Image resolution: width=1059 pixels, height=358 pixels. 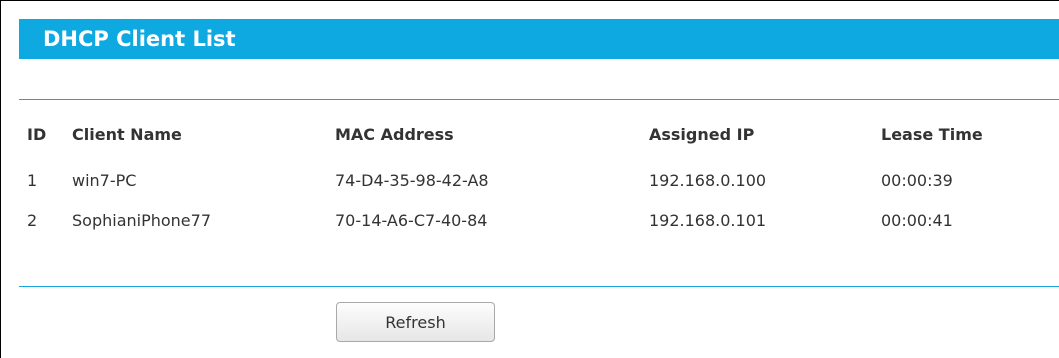 I want to click on divider-top, so click(x=539, y=99).